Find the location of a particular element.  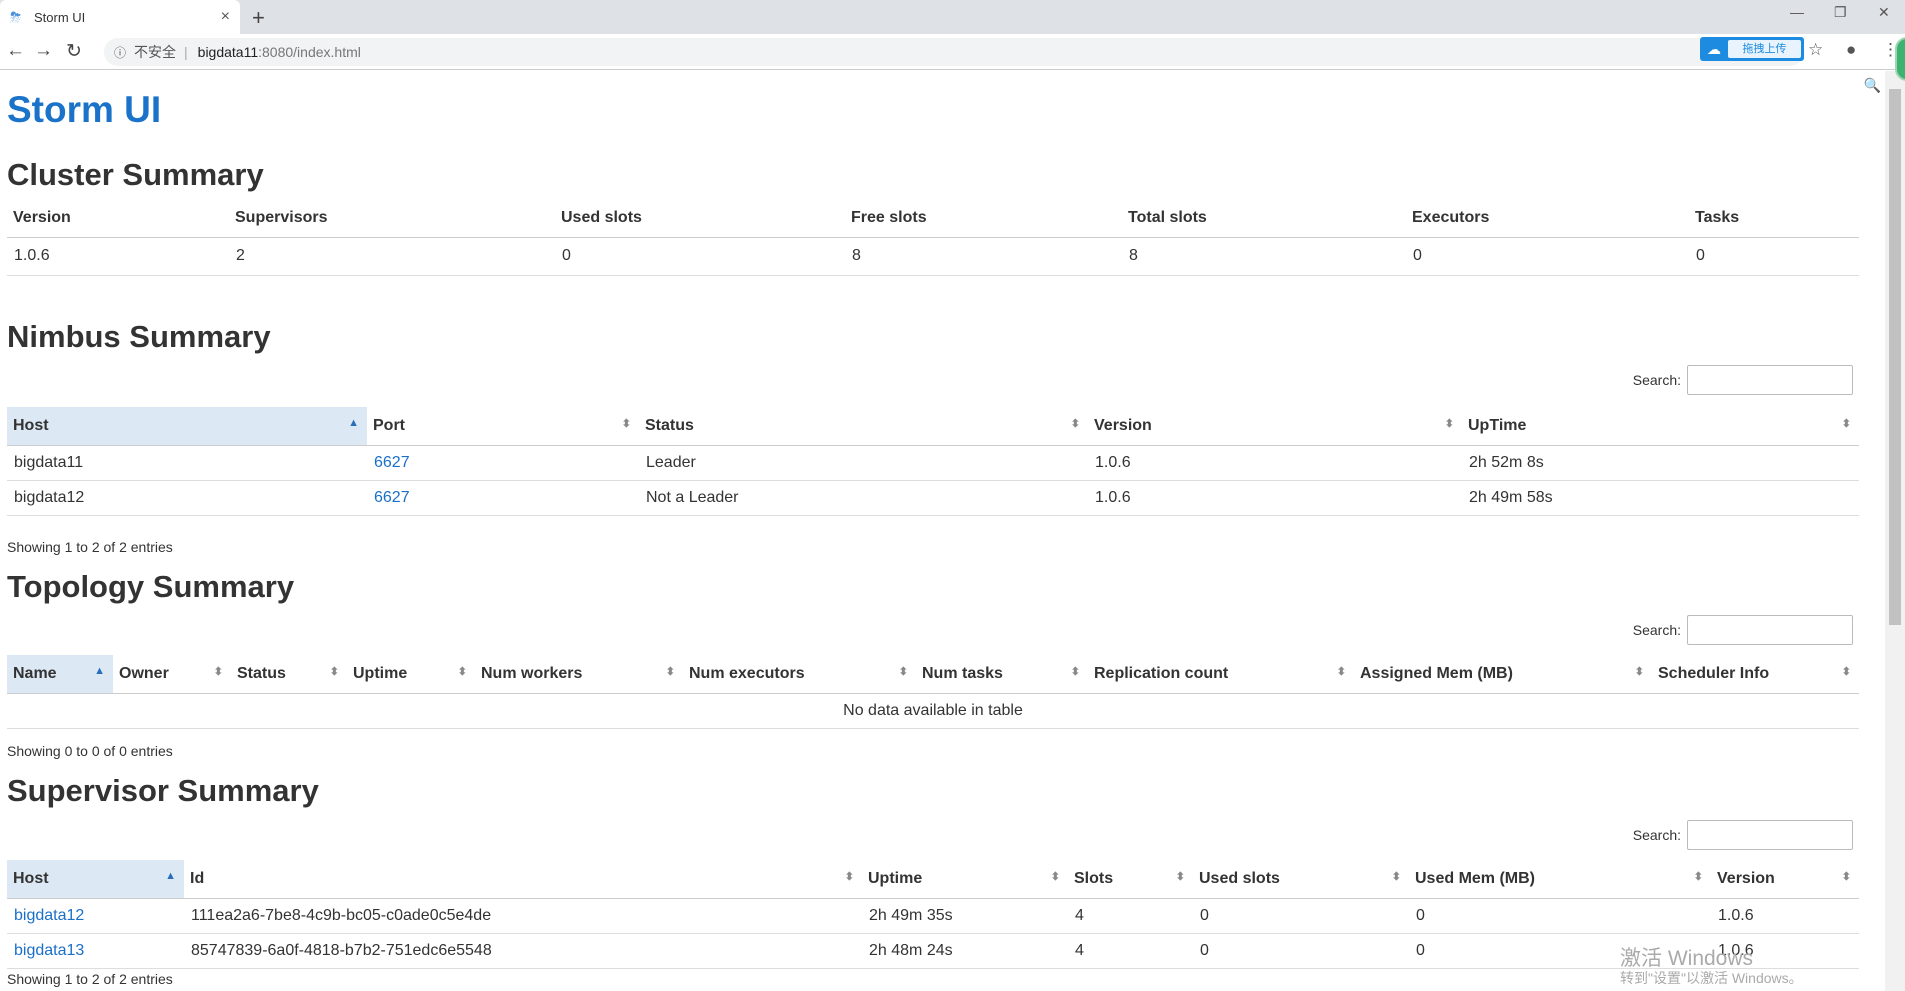

col-num-workers: Num workers ⬍ is located at coordinates (579, 674).